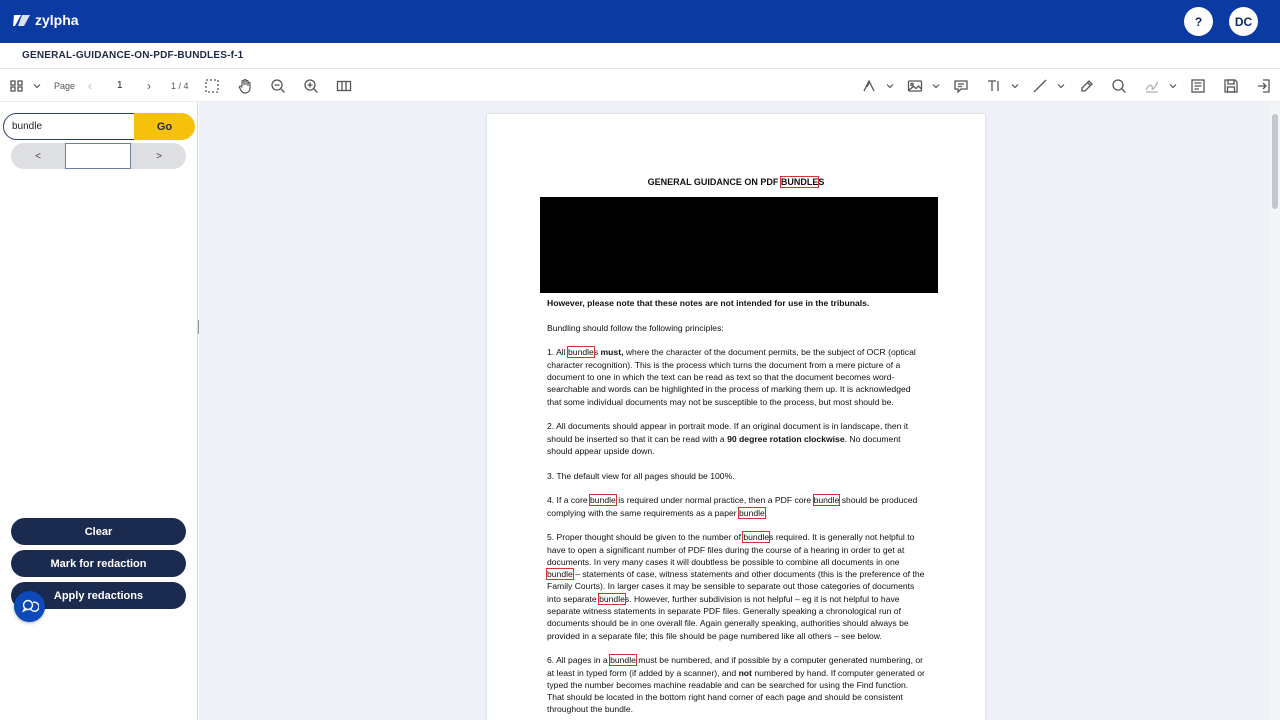 The width and height of the screenshot is (1280, 720). I want to click on prev-page-button: ‹, so click(90, 85).